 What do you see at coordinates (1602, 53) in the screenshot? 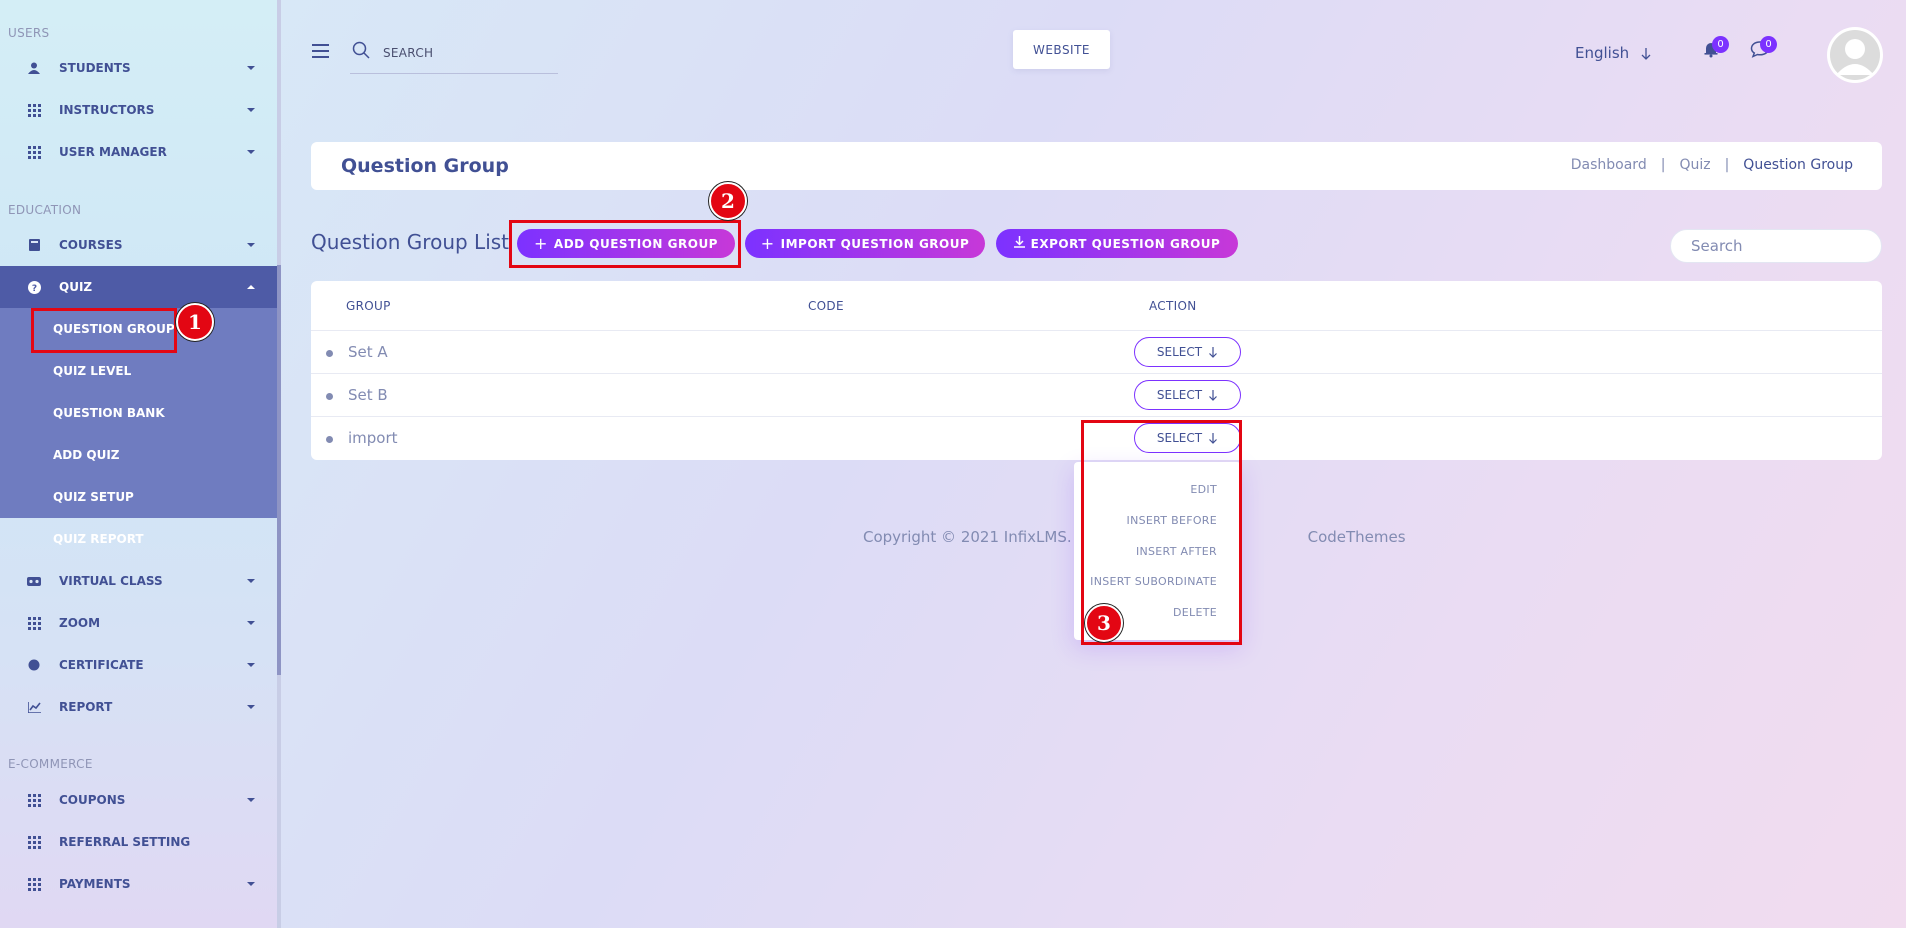
I see `language-select: English` at bounding box center [1602, 53].